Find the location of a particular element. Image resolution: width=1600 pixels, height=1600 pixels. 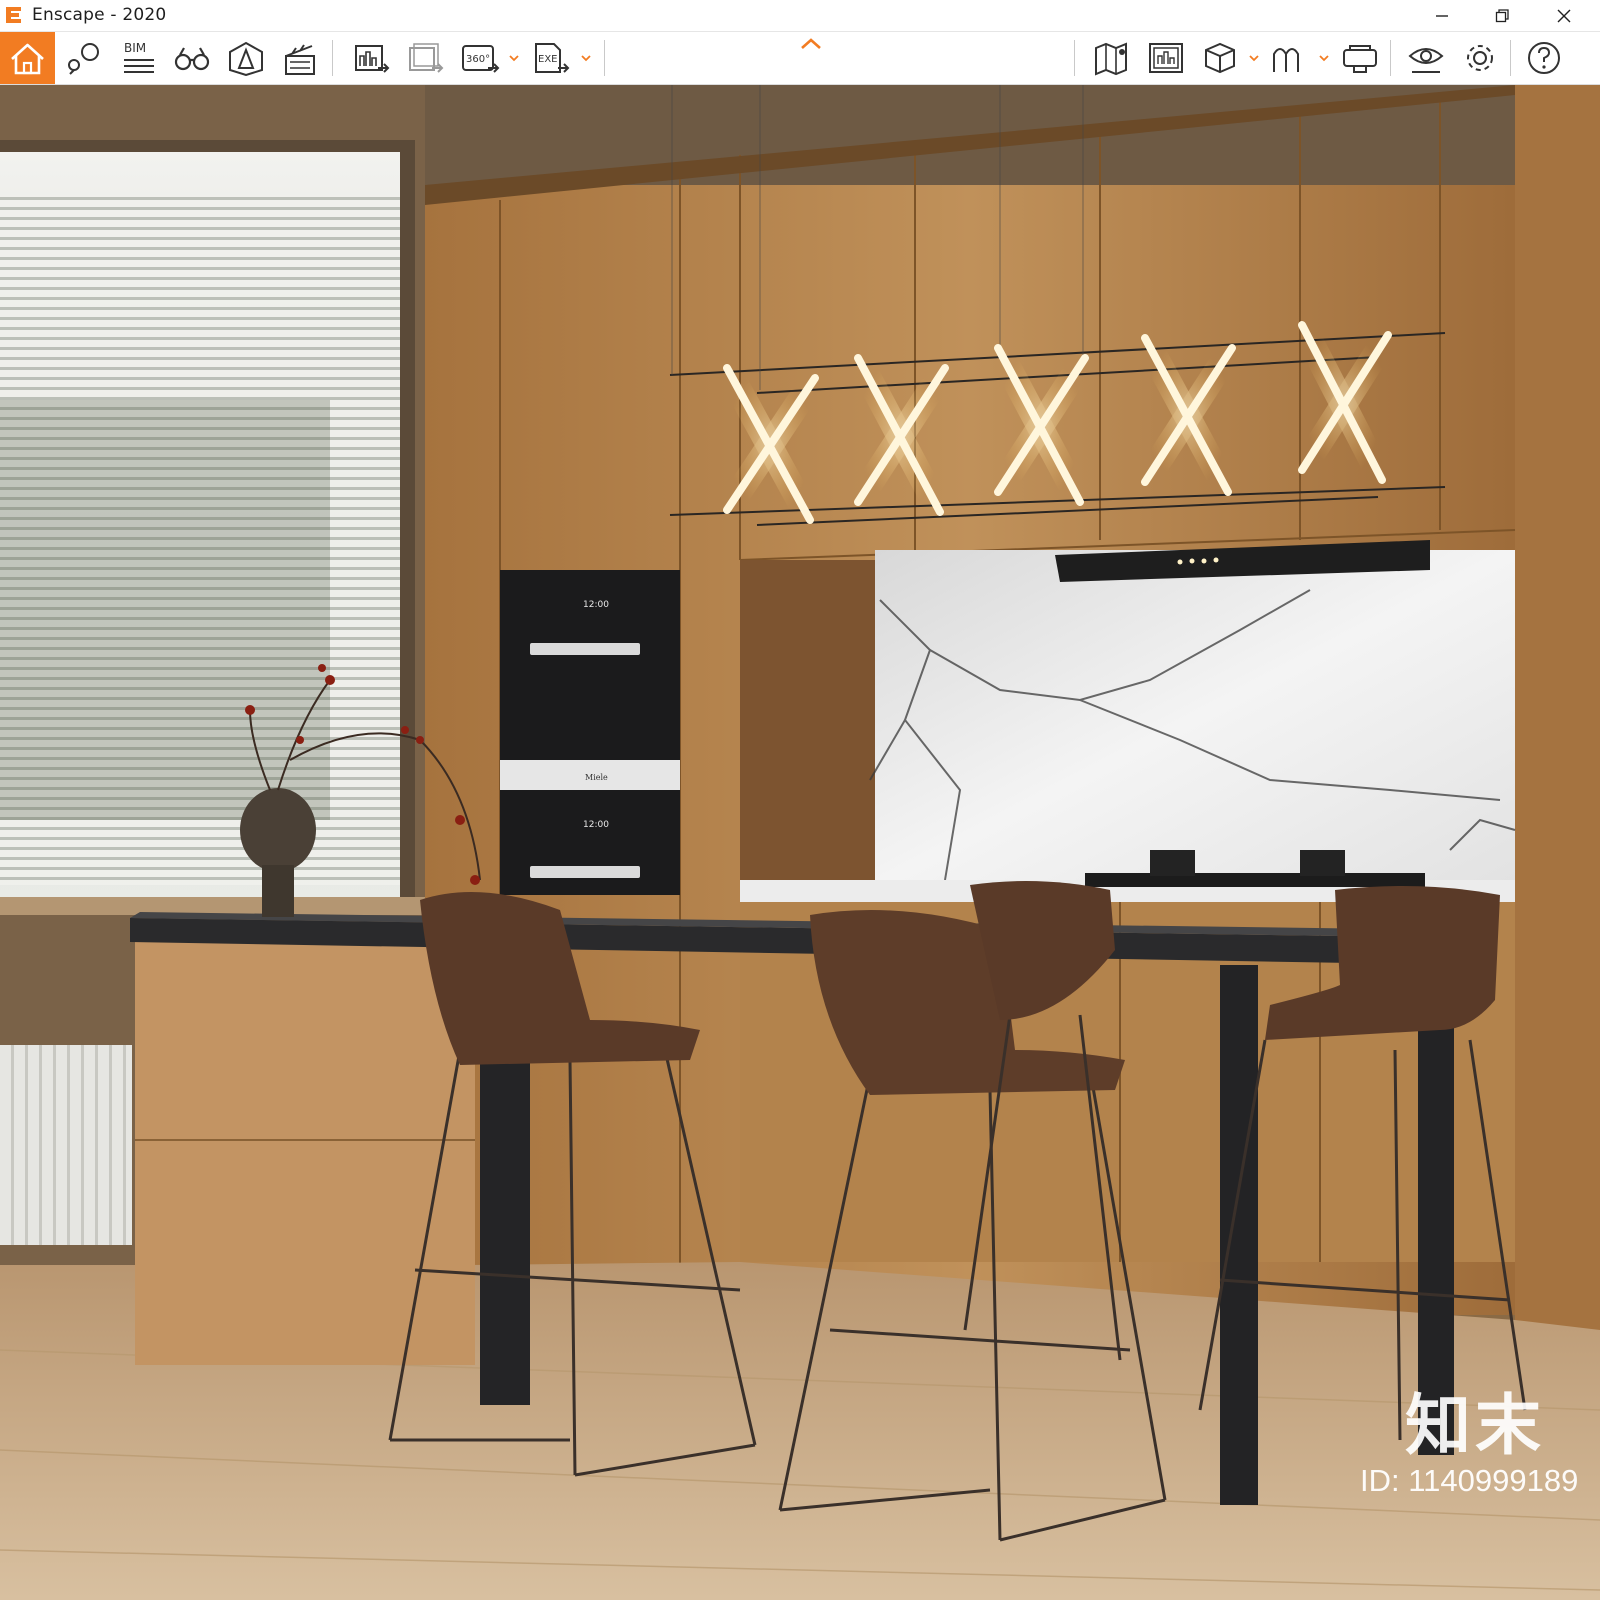

sun-shadow-icon is located at coordinates (1286, 60).